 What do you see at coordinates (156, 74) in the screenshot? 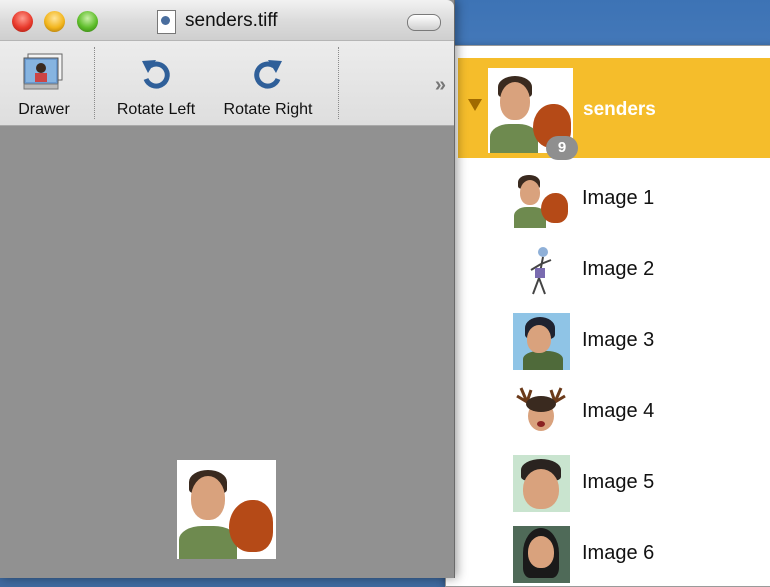
I see `rotate-left-icon` at bounding box center [156, 74].